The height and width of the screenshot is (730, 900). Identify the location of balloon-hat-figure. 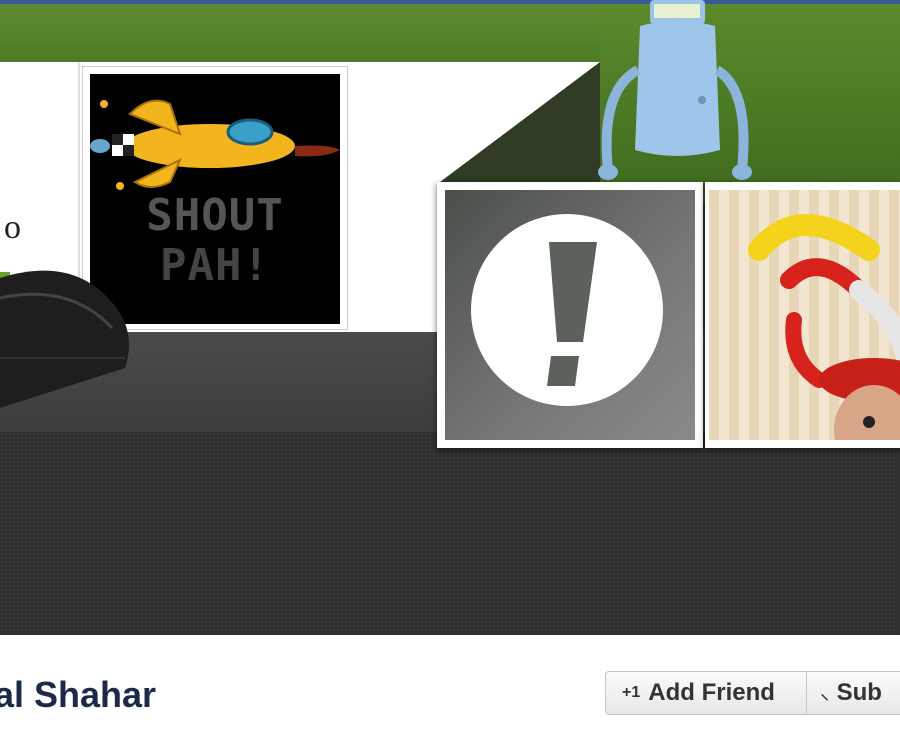
(824, 327).